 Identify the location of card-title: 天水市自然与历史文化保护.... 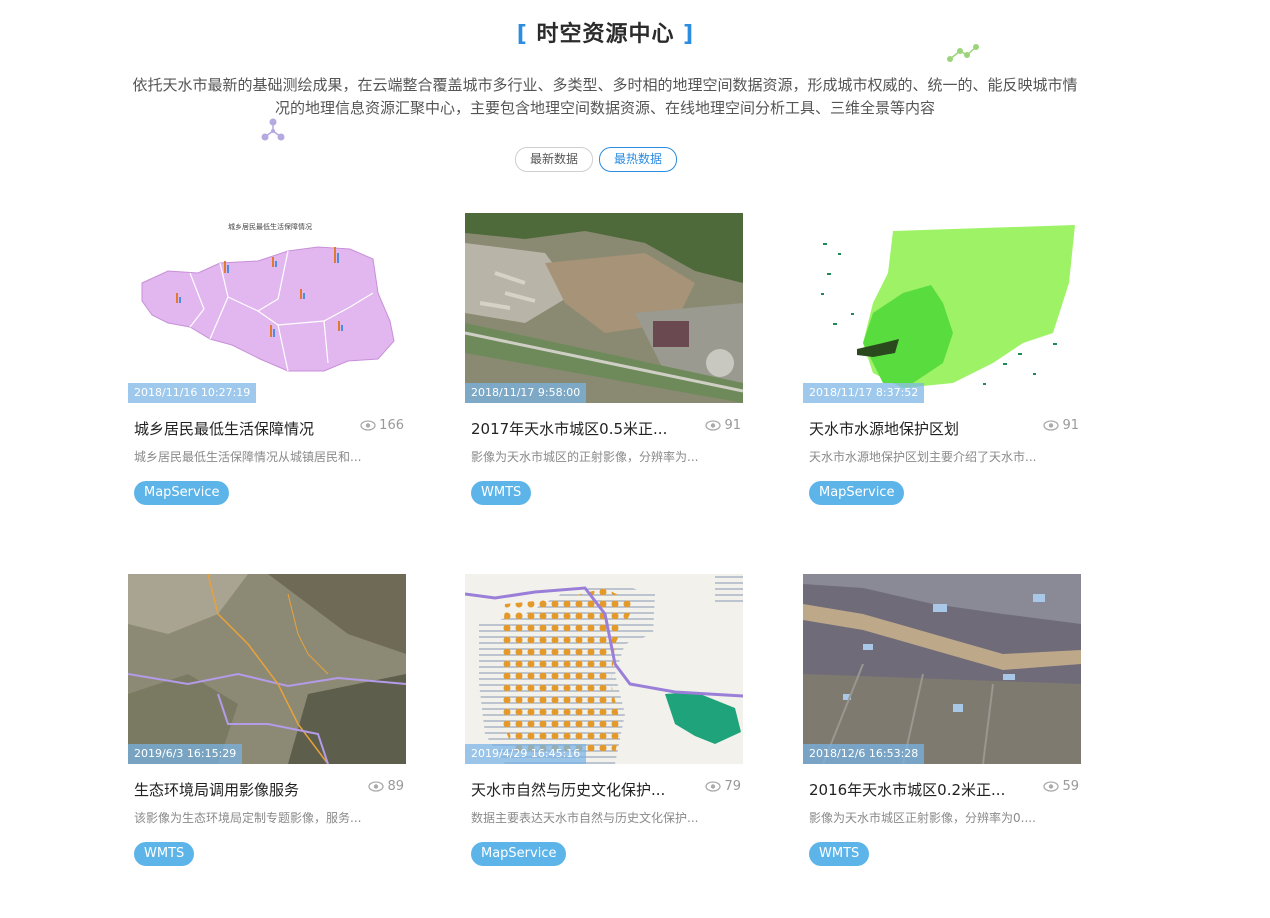
(571, 789).